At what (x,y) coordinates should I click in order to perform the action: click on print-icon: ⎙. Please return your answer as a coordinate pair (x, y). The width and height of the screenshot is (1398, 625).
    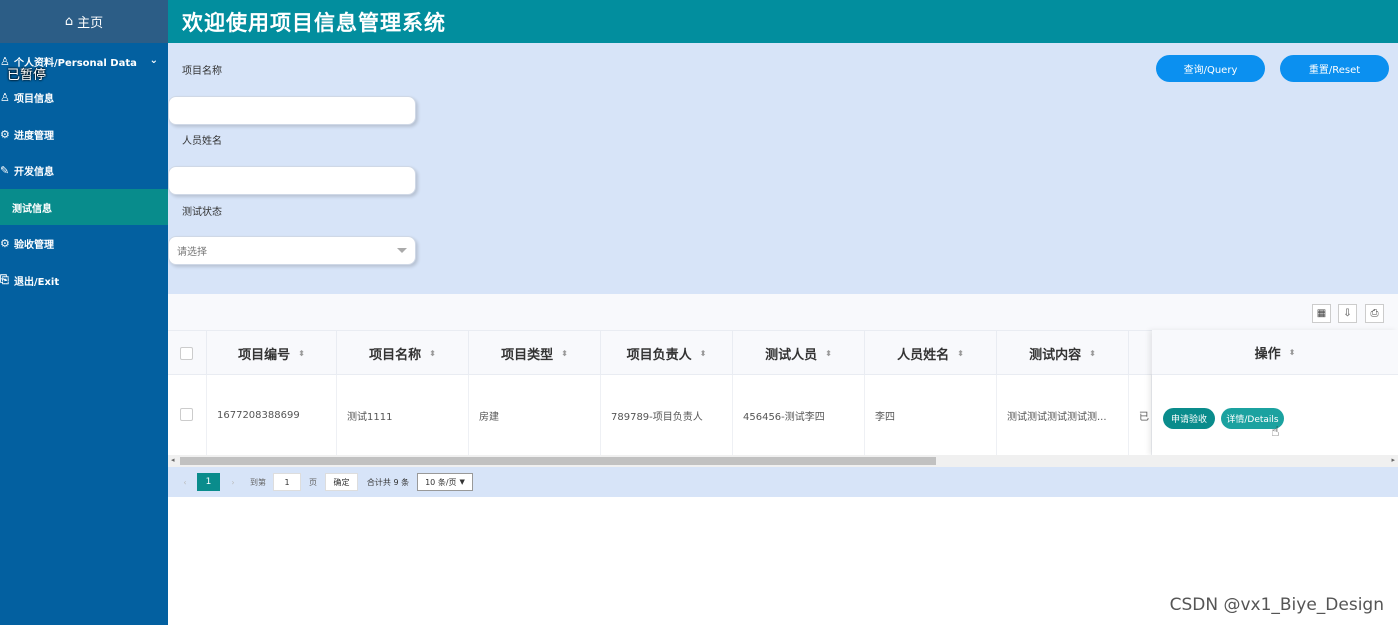
    Looking at the image, I should click on (1374, 313).